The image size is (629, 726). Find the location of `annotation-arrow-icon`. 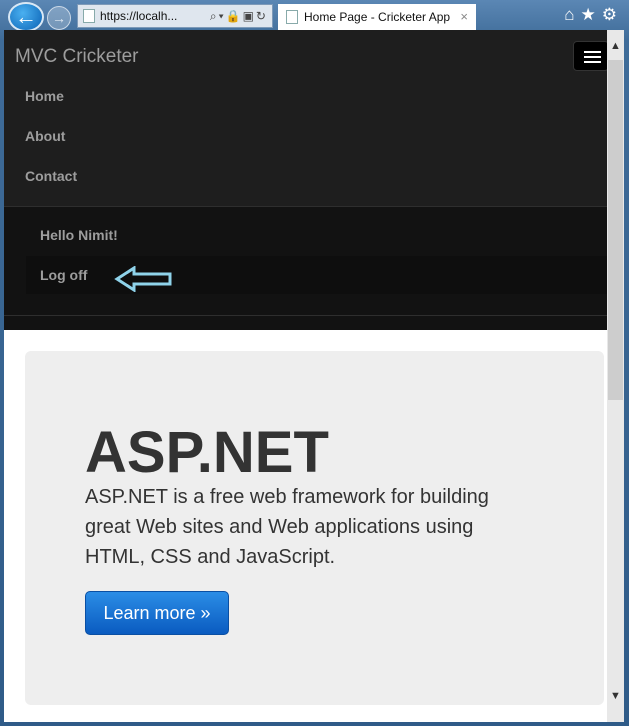

annotation-arrow-icon is located at coordinates (143, 279).